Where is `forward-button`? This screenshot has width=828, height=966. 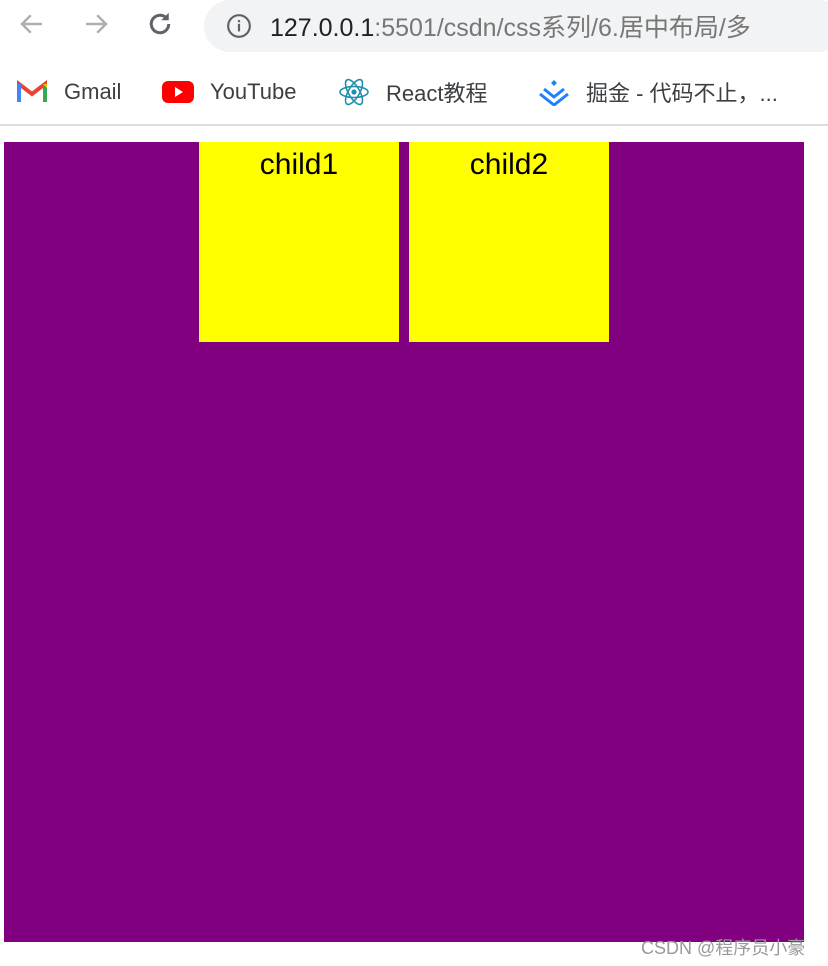 forward-button is located at coordinates (96, 24).